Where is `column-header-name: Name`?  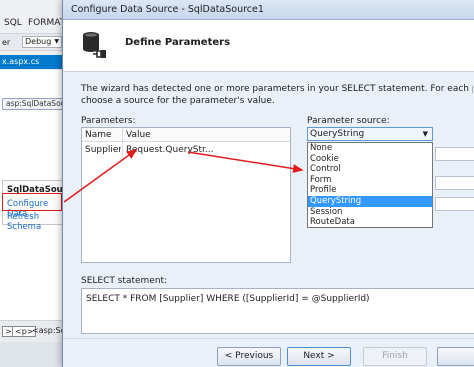
column-header-name: Name is located at coordinates (98, 135).